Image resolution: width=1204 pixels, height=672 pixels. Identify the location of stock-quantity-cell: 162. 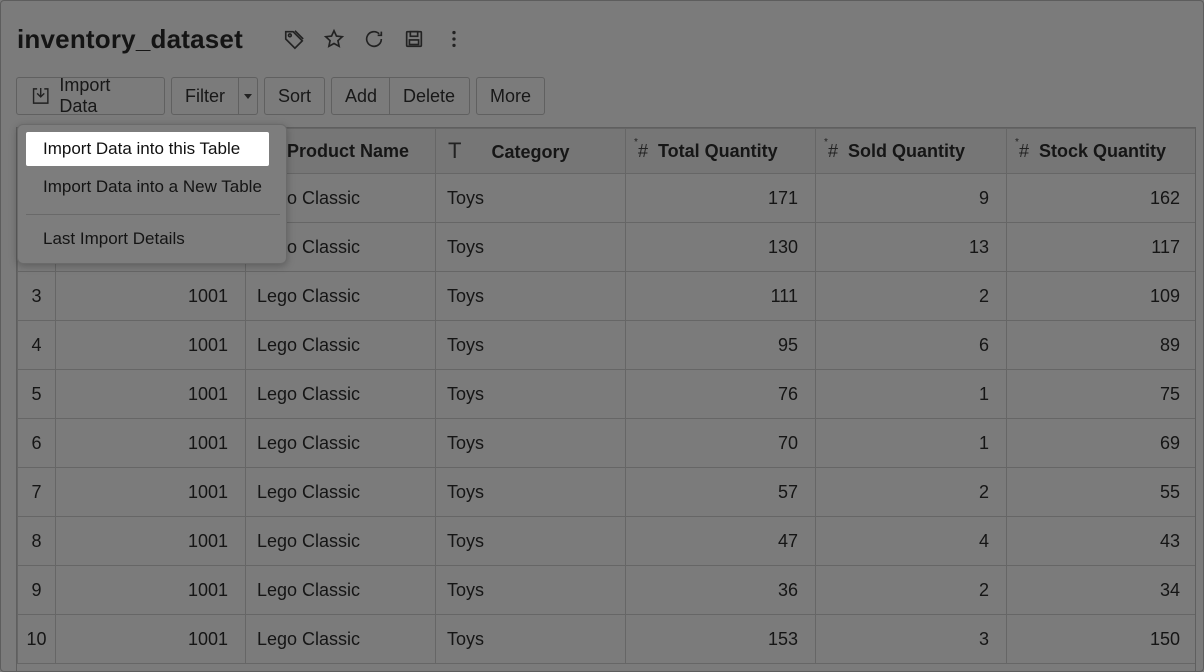
(1100, 198).